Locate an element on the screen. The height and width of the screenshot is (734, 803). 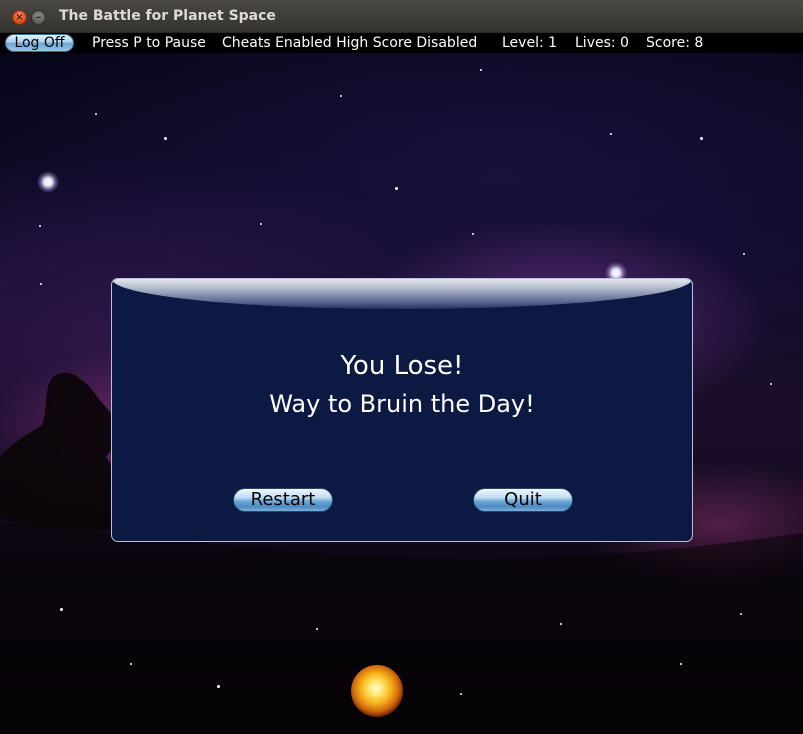
fireball-explosion-icon is located at coordinates (377, 691).